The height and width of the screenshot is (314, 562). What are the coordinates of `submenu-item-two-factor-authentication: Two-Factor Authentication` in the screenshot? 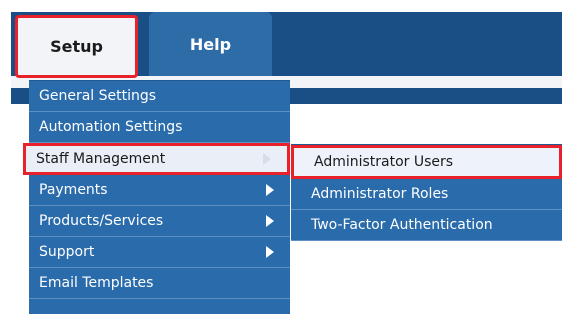 It's located at (426, 225).